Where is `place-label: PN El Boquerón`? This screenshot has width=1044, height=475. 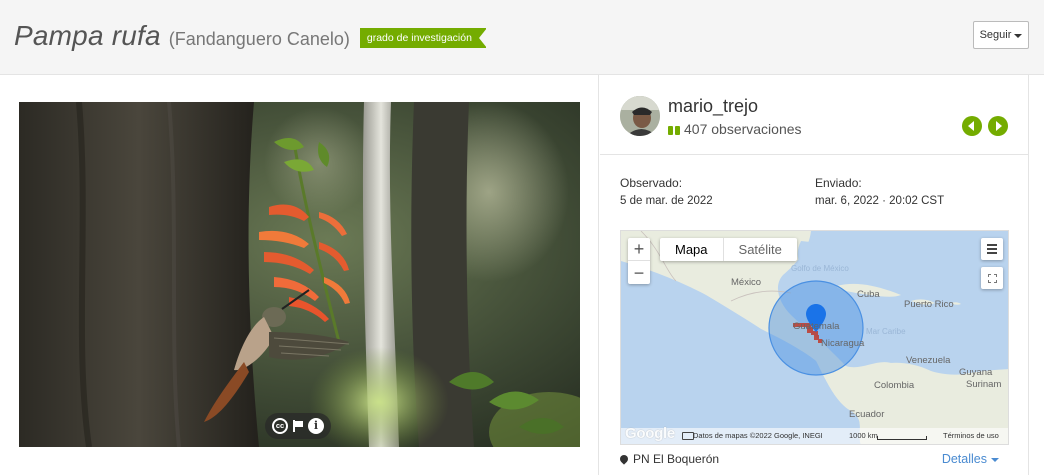 place-label: PN El Boquerón is located at coordinates (676, 459).